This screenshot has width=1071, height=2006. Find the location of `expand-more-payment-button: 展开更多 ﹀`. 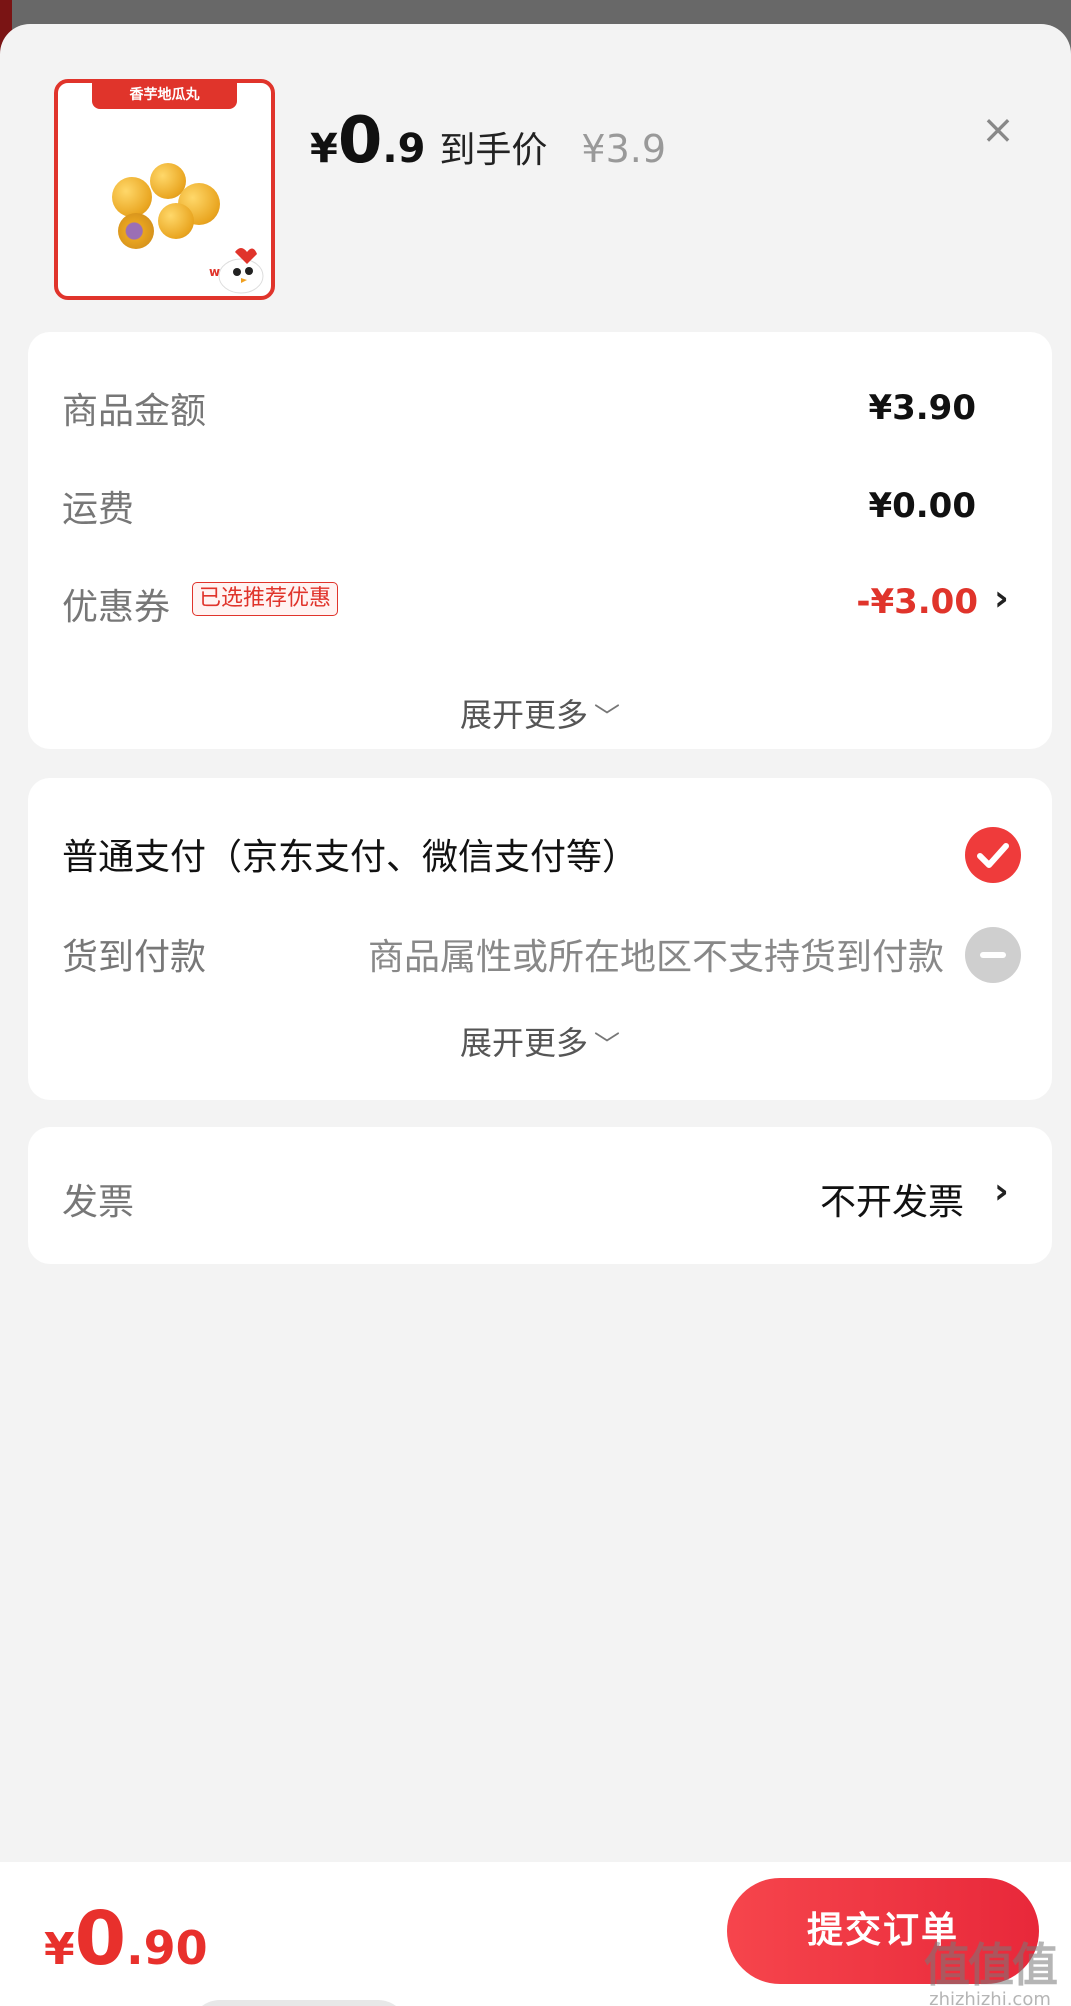

expand-more-payment-button: 展开更多 ﹀ is located at coordinates (540, 1041).